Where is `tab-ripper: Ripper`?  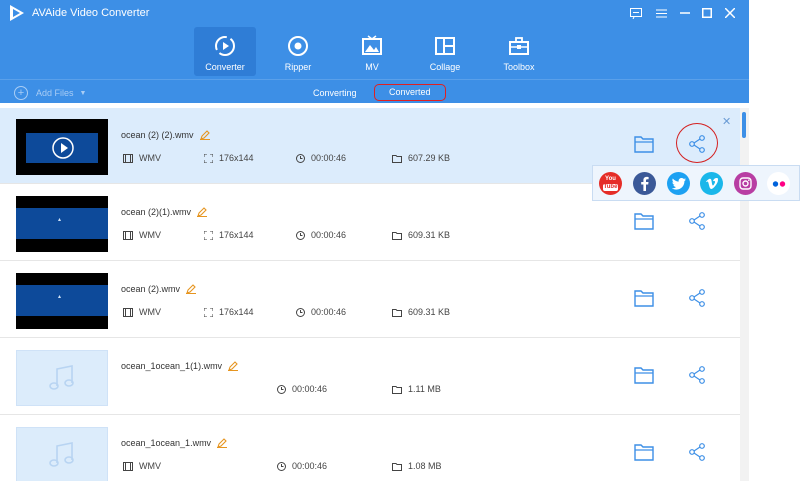 tab-ripper: Ripper is located at coordinates (298, 51).